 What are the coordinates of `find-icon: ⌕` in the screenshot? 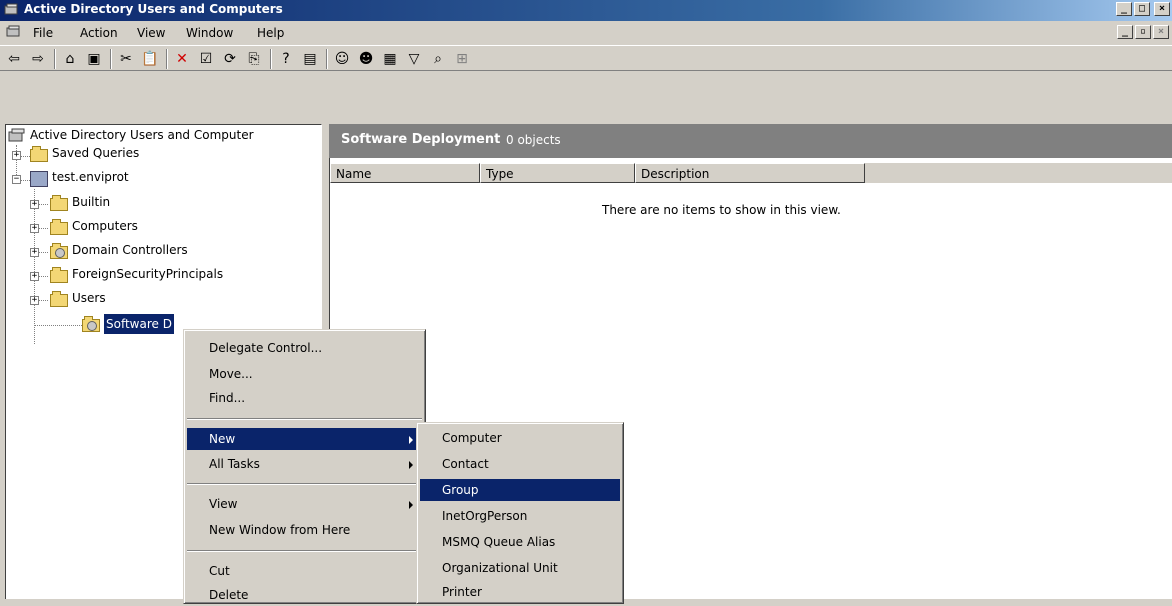 It's located at (438, 59).